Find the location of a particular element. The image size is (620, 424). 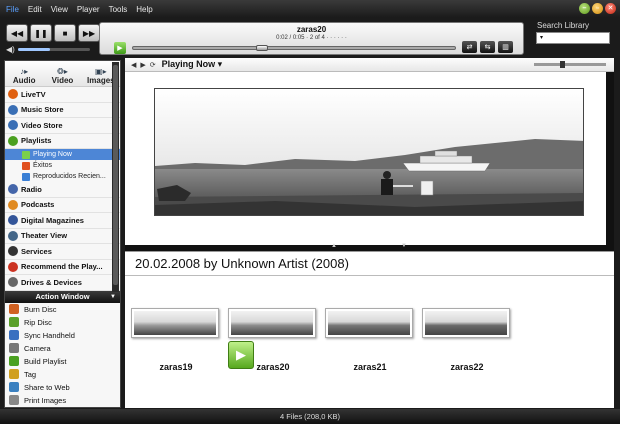

stop-icon: ■ is located at coordinates (65, 33).